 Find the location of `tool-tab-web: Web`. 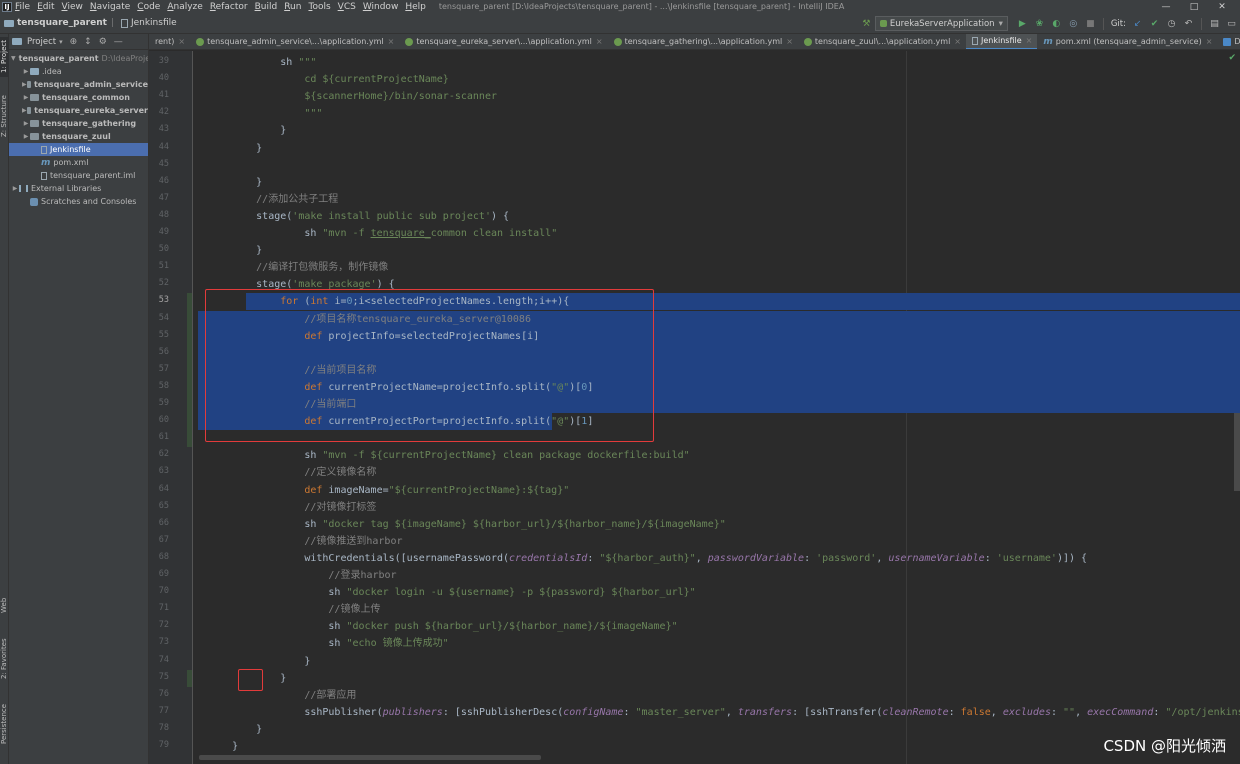

tool-tab-web: Web is located at coordinates (4, 605).